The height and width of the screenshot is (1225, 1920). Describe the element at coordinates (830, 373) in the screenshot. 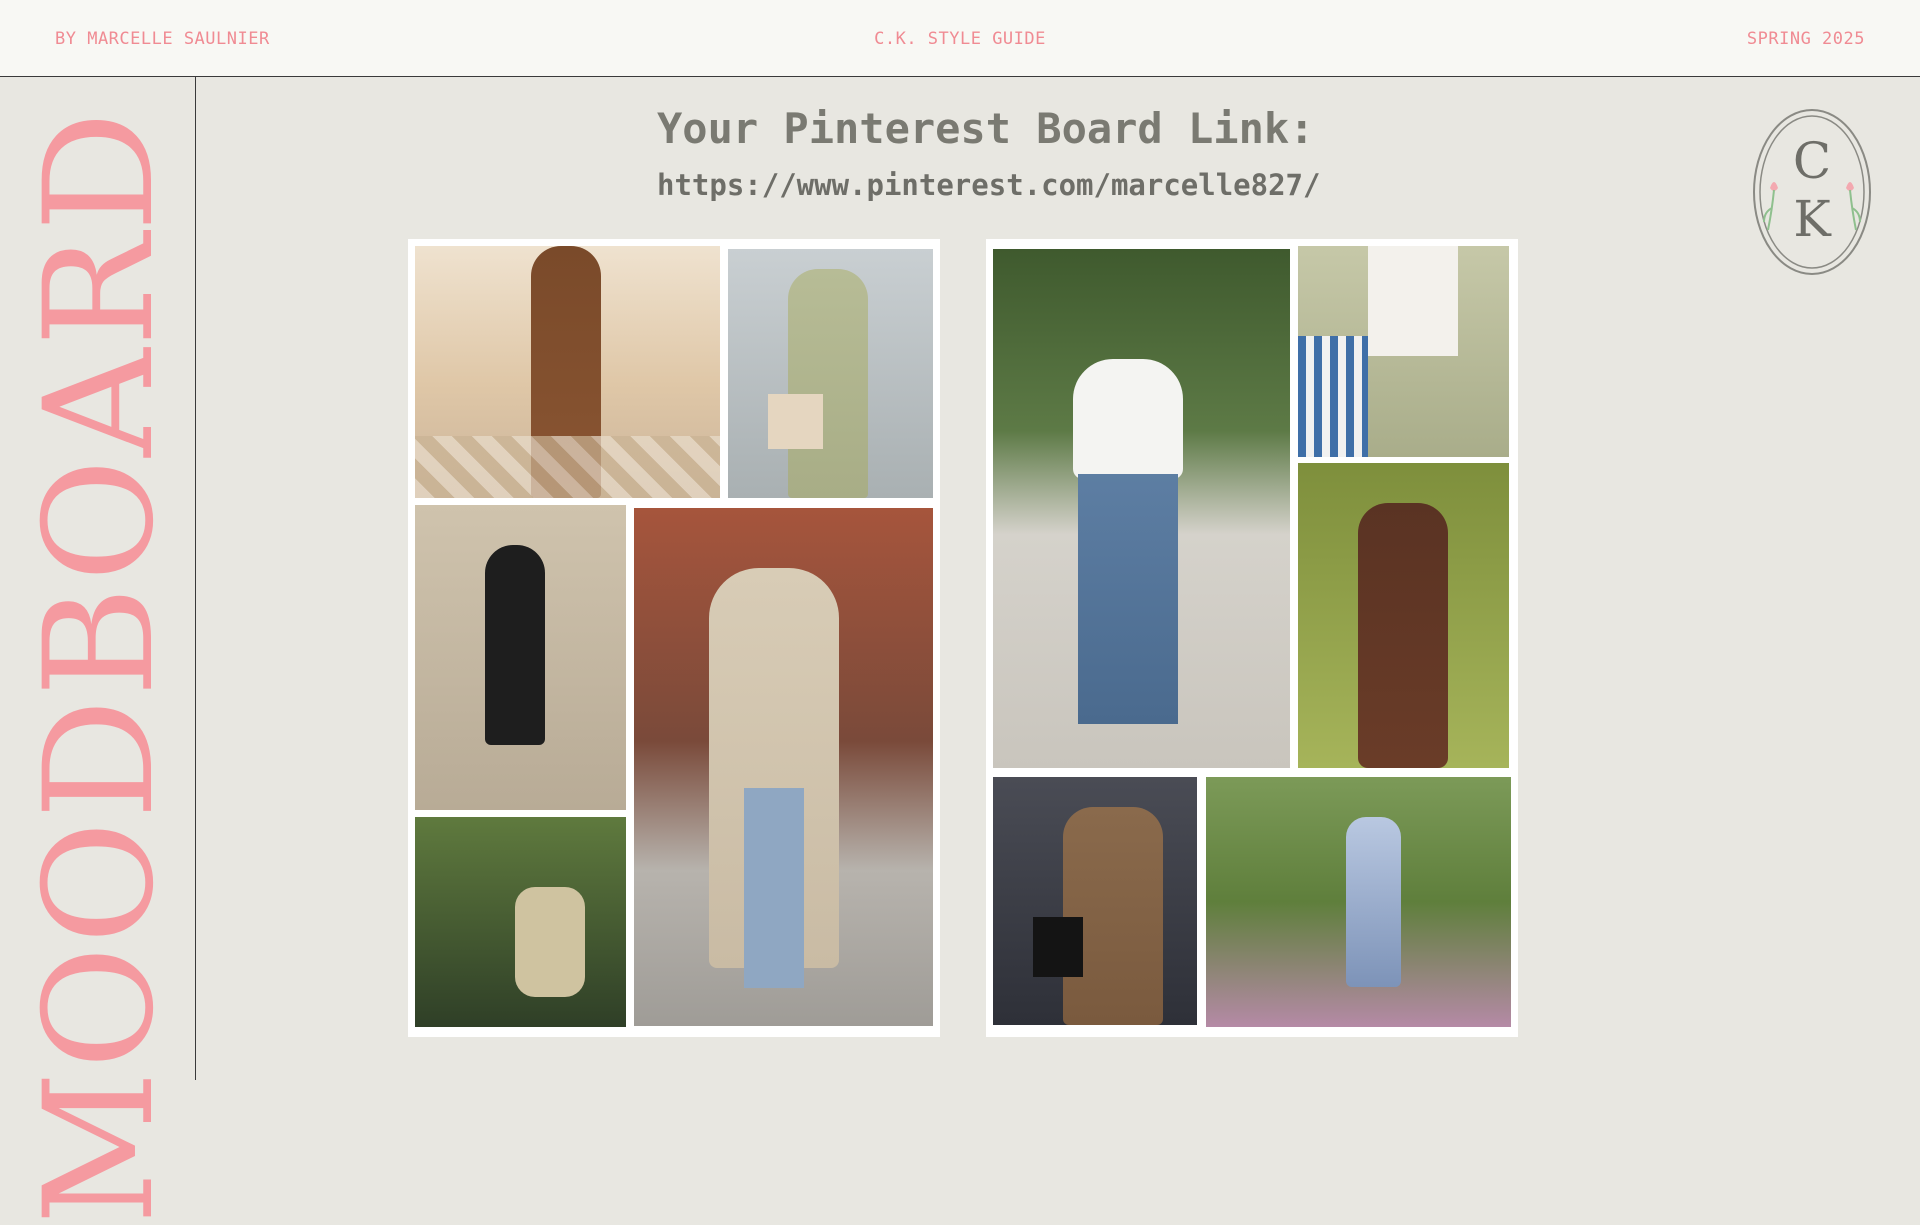

I see `photo-sage-trench` at that location.